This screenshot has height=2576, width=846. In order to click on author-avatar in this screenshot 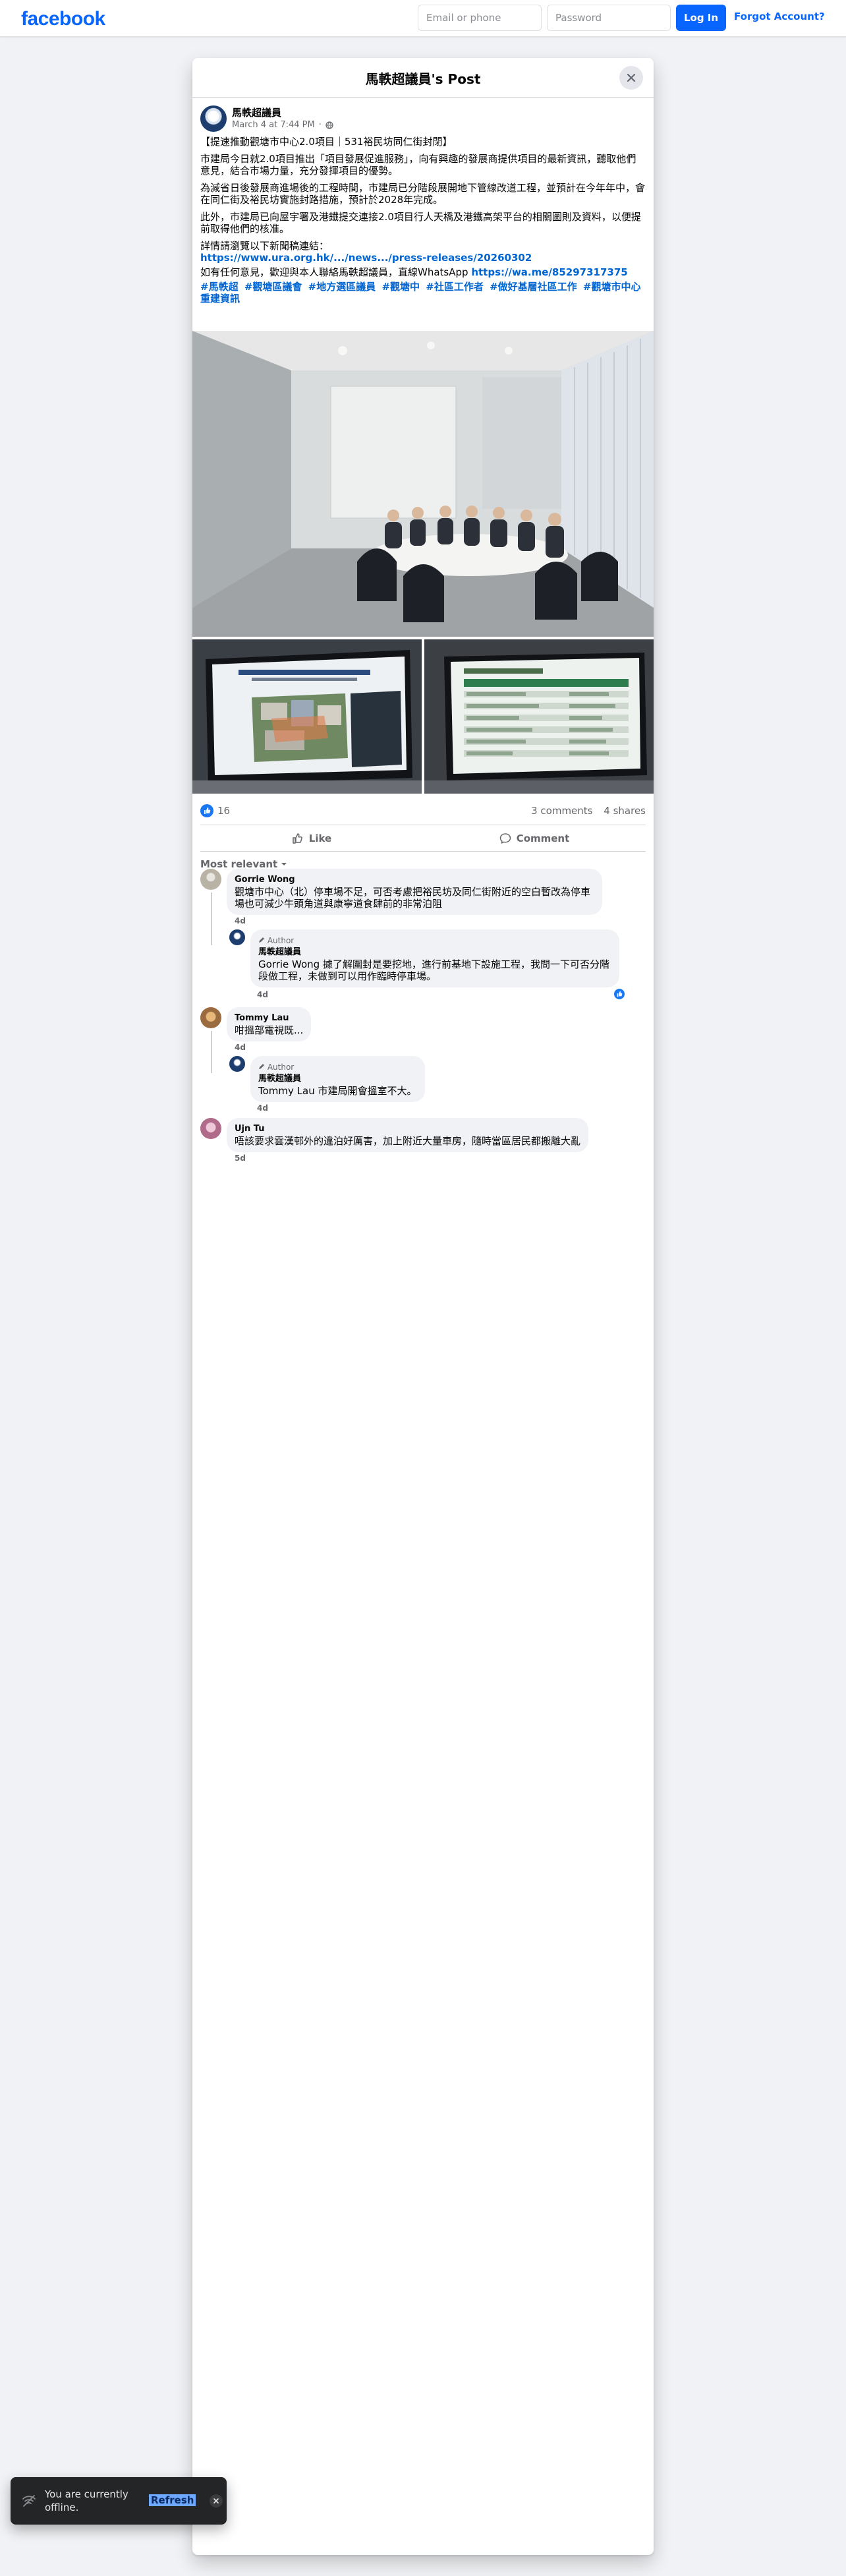, I will do `click(214, 118)`.